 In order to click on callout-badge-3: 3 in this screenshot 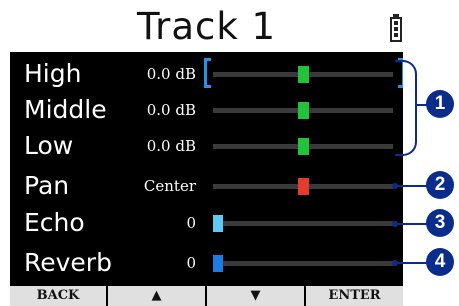, I will do `click(440, 223)`.